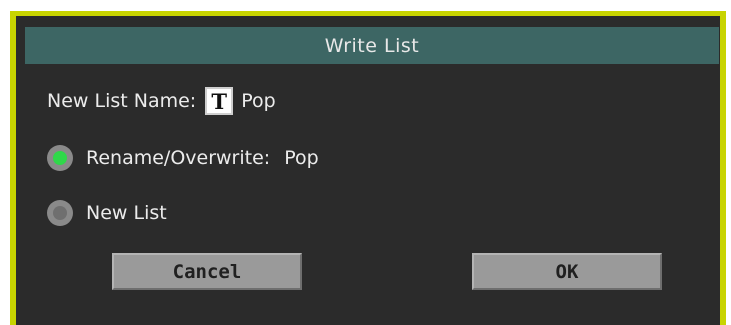 Image resolution: width=731 pixels, height=325 pixels. Describe the element at coordinates (178, 158) in the screenshot. I see `rename-overwrite-label: Rename/Overwrite:` at that location.